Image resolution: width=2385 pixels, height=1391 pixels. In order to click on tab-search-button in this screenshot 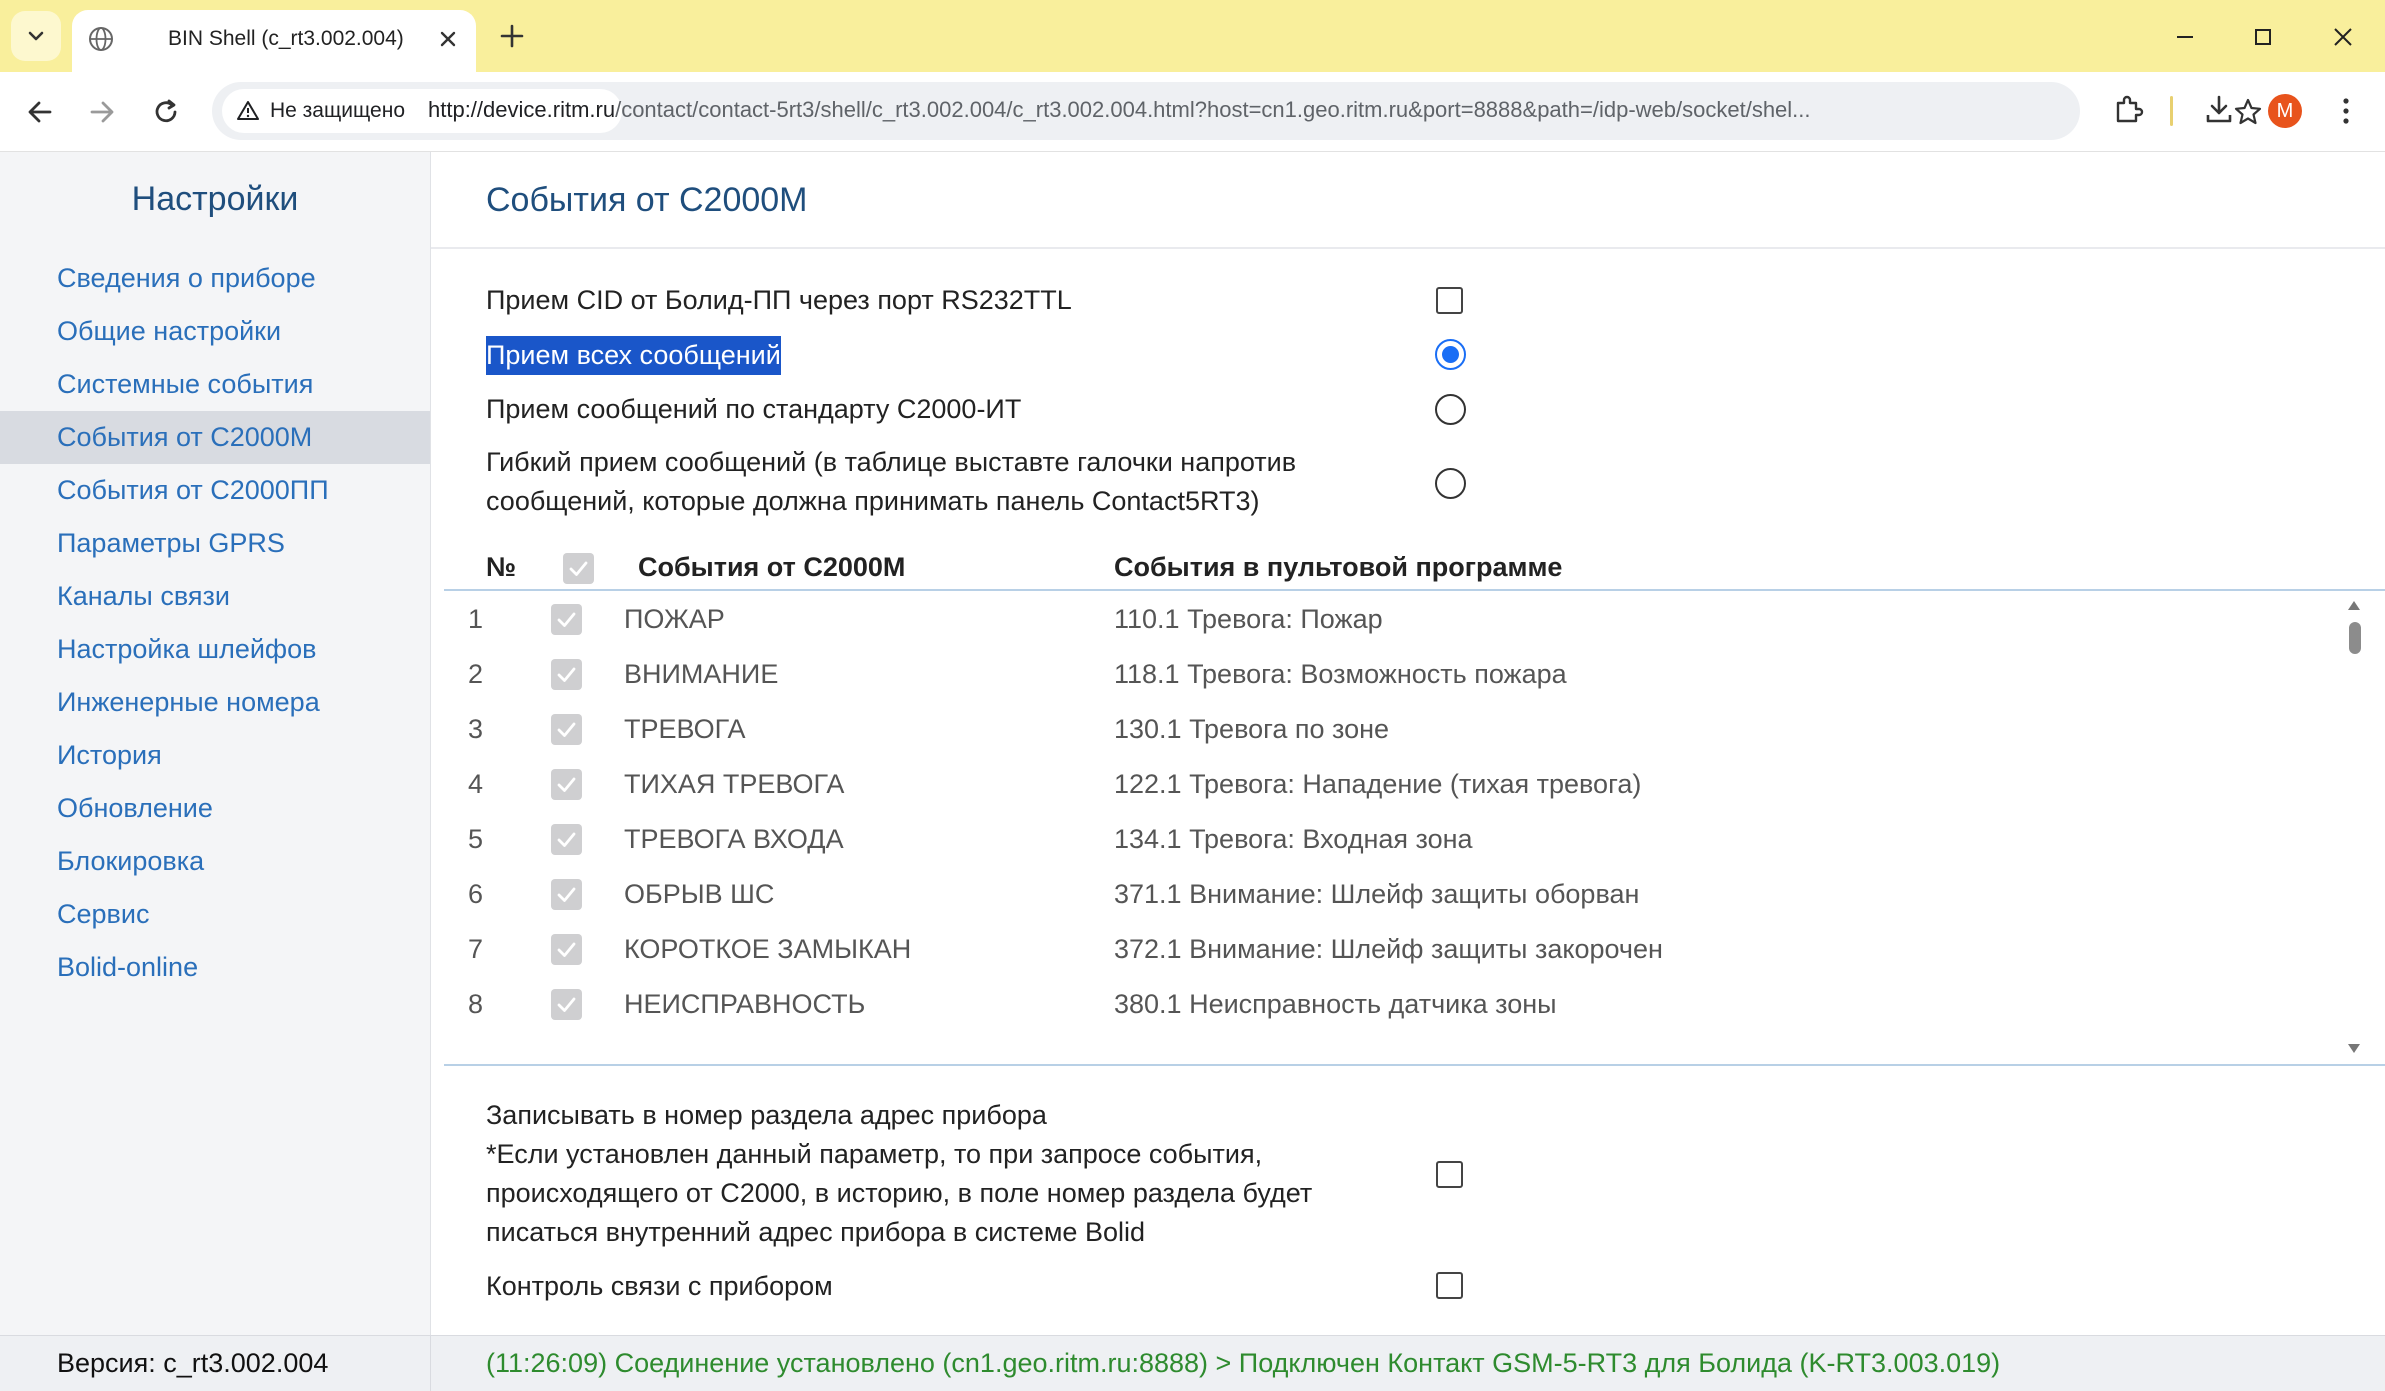, I will do `click(36, 36)`.